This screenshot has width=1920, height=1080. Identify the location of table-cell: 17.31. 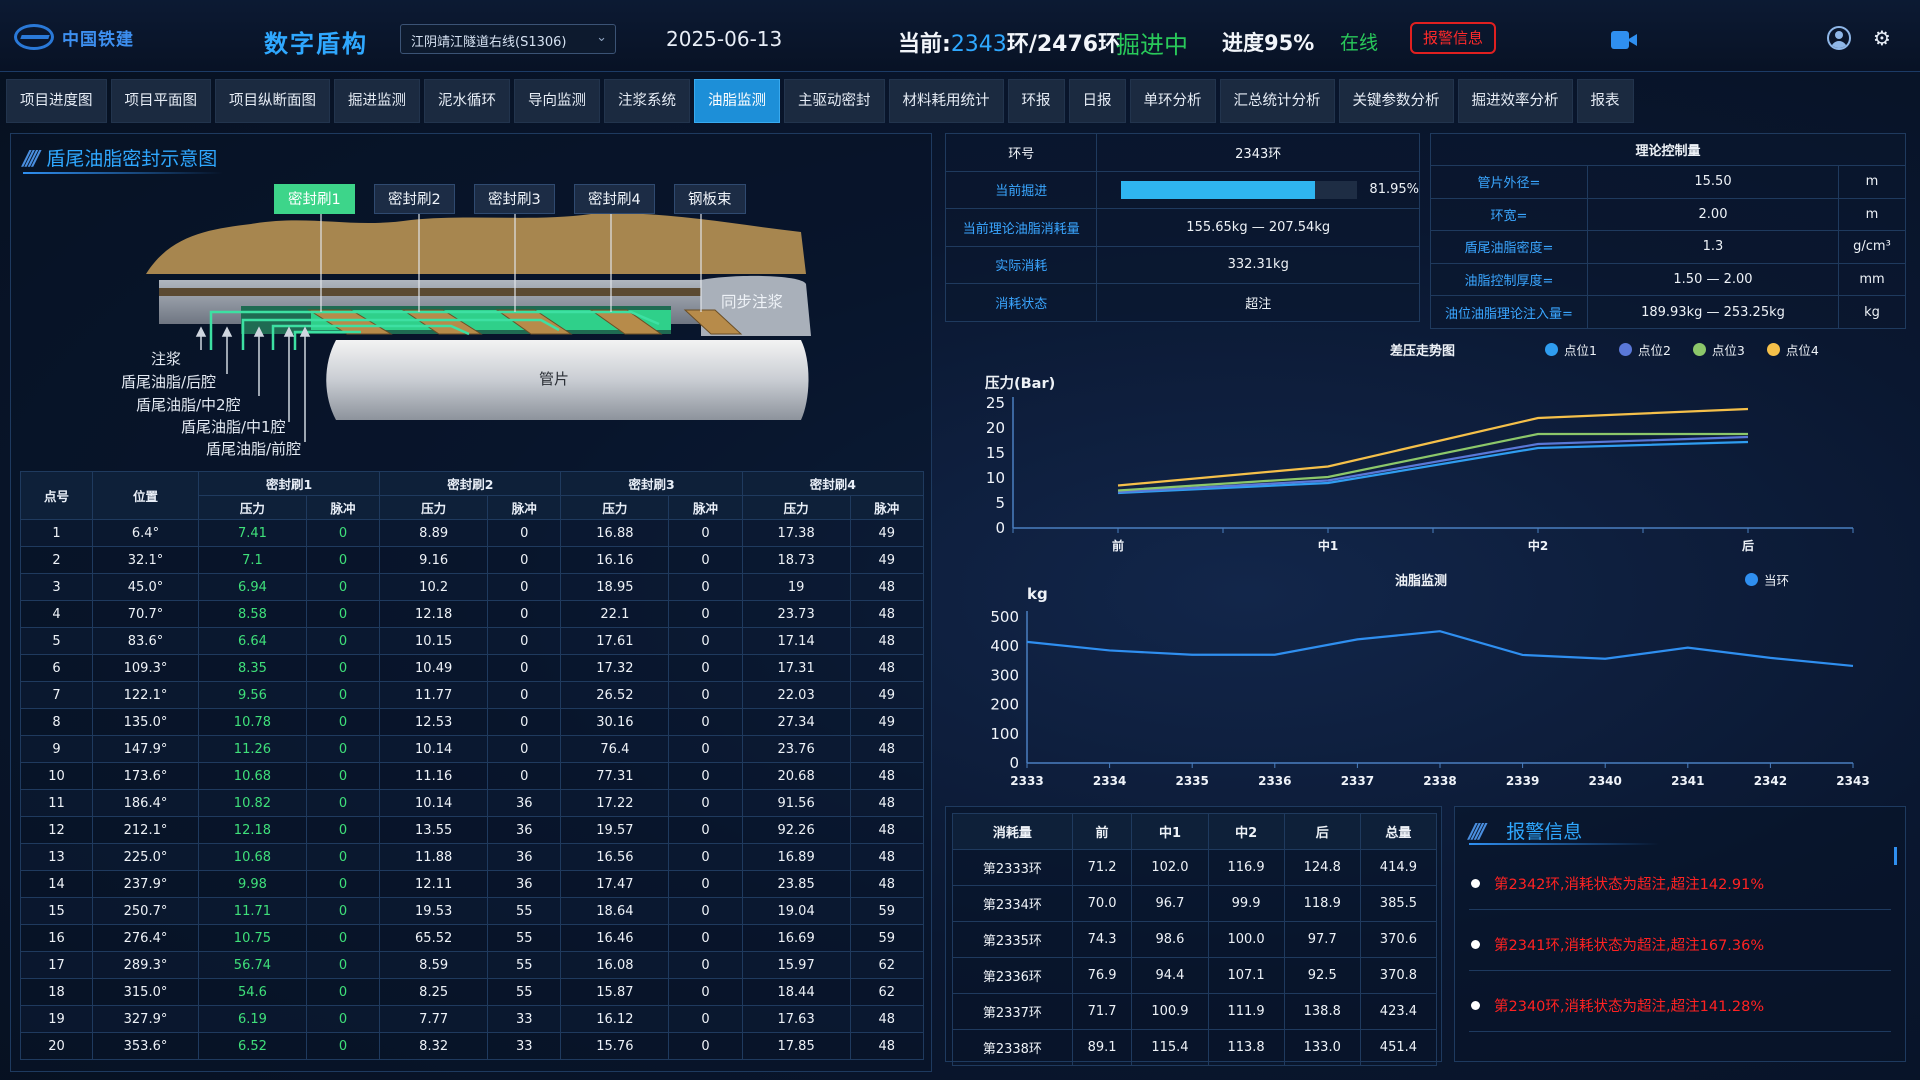
(796, 668).